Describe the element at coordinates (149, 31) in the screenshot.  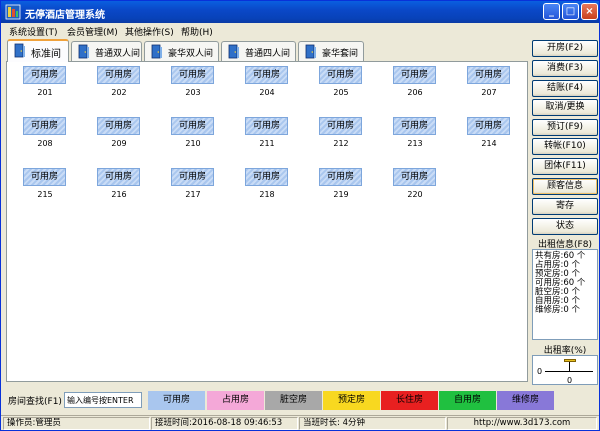
I see `menu-other-operations: 其他操作(S)` at that location.